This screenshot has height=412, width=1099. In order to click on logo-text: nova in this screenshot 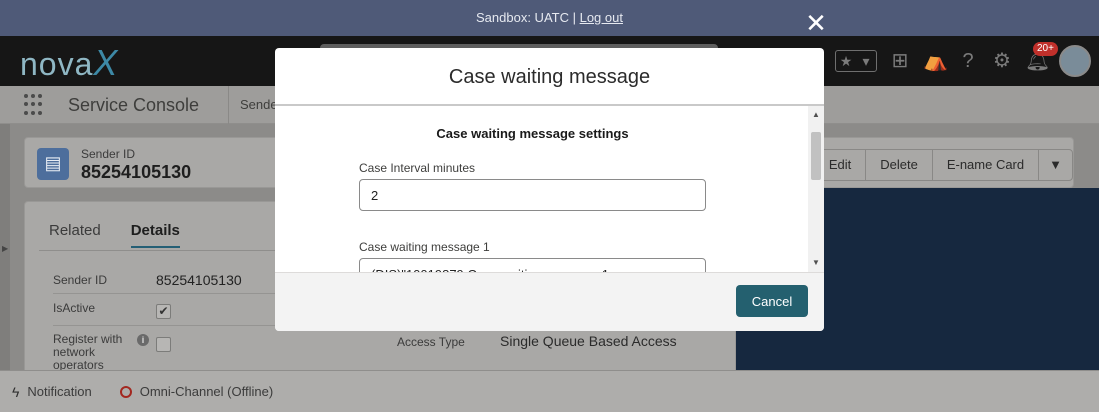, I will do `click(57, 64)`.